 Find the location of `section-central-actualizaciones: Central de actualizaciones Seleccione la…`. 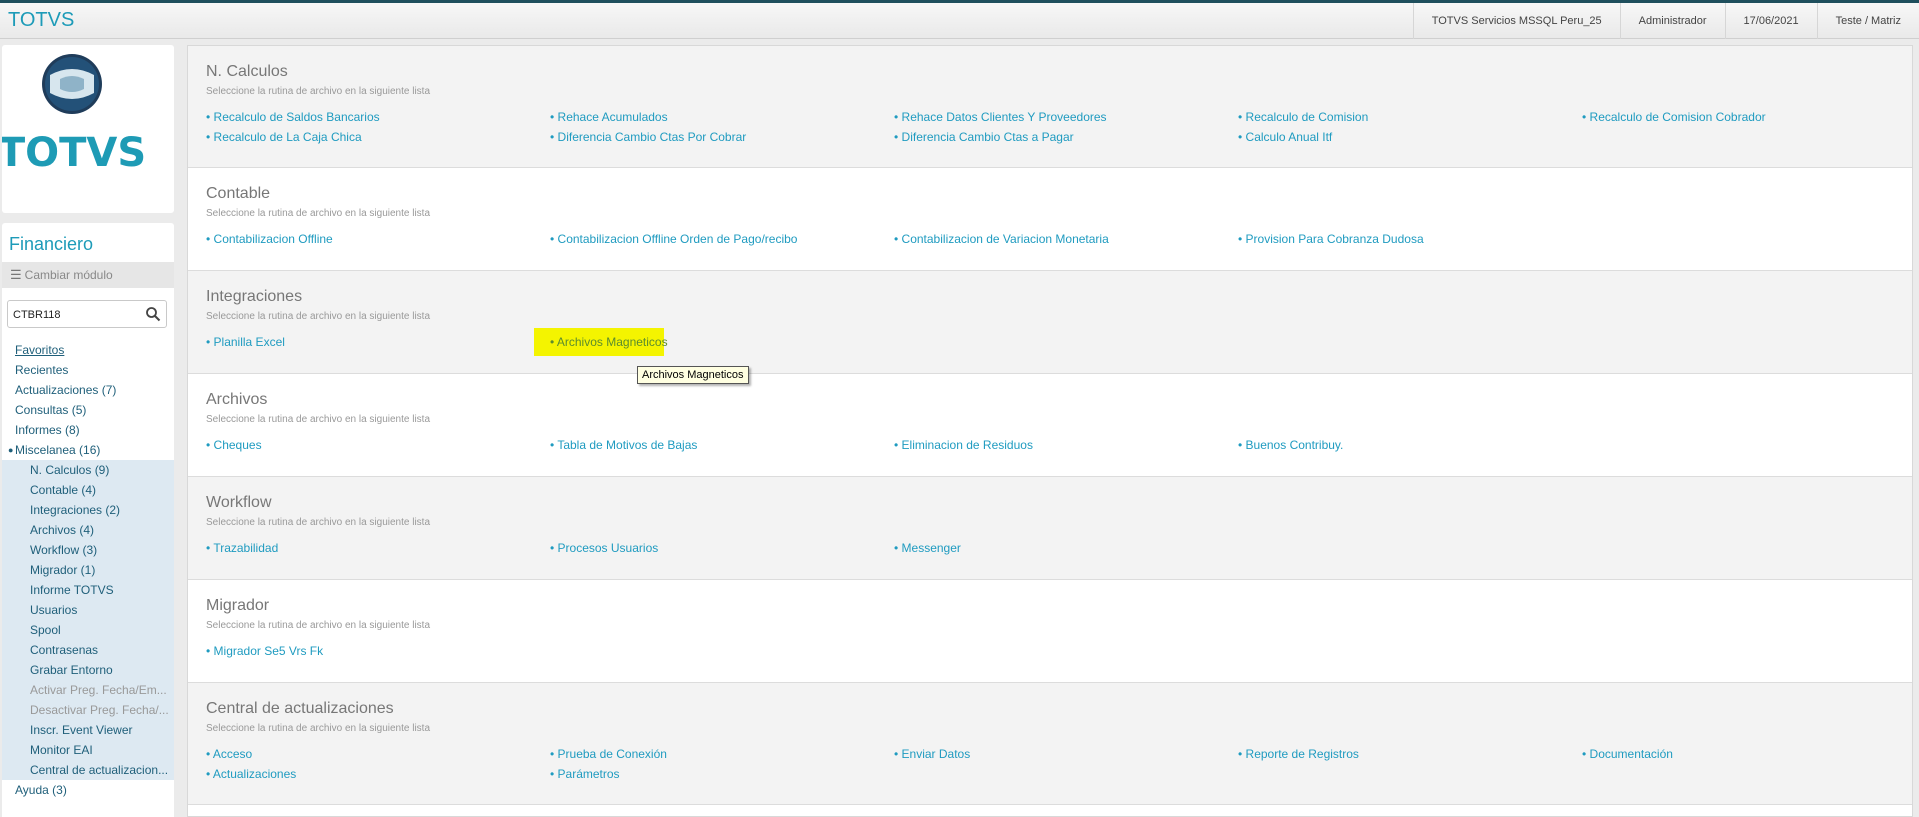

section-central-actualizaciones: Central de actualizaciones Seleccione la… is located at coordinates (1050, 744).